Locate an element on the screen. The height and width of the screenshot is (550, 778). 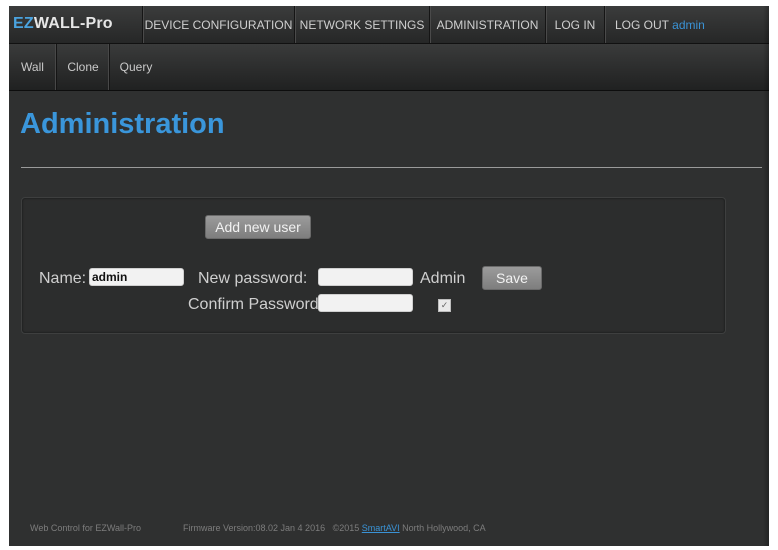
firmware-version: Firmware Version:08.02 Jan 4 2016 is located at coordinates (254, 528).